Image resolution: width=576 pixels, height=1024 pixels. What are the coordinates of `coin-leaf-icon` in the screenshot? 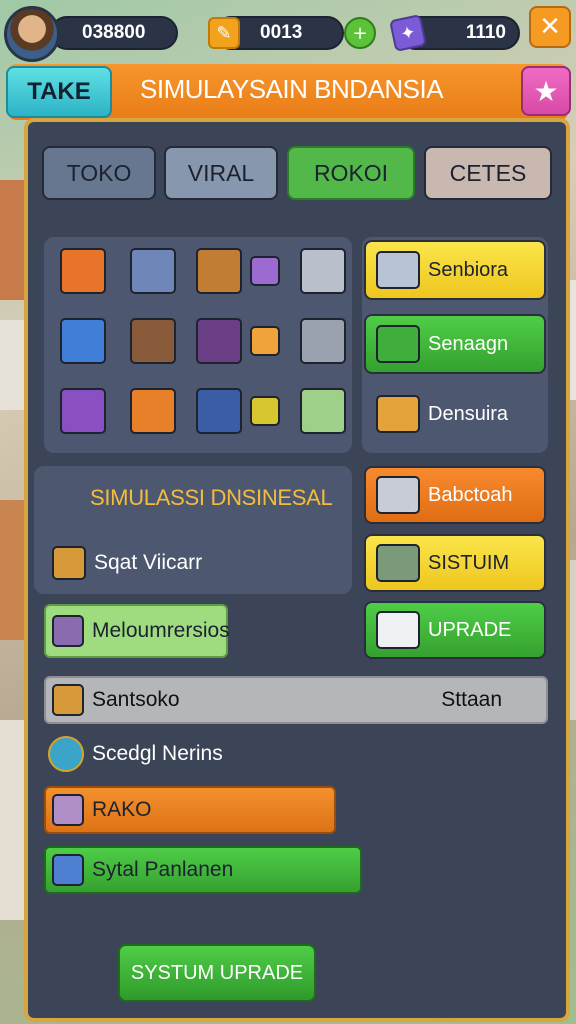 It's located at (66, 754).